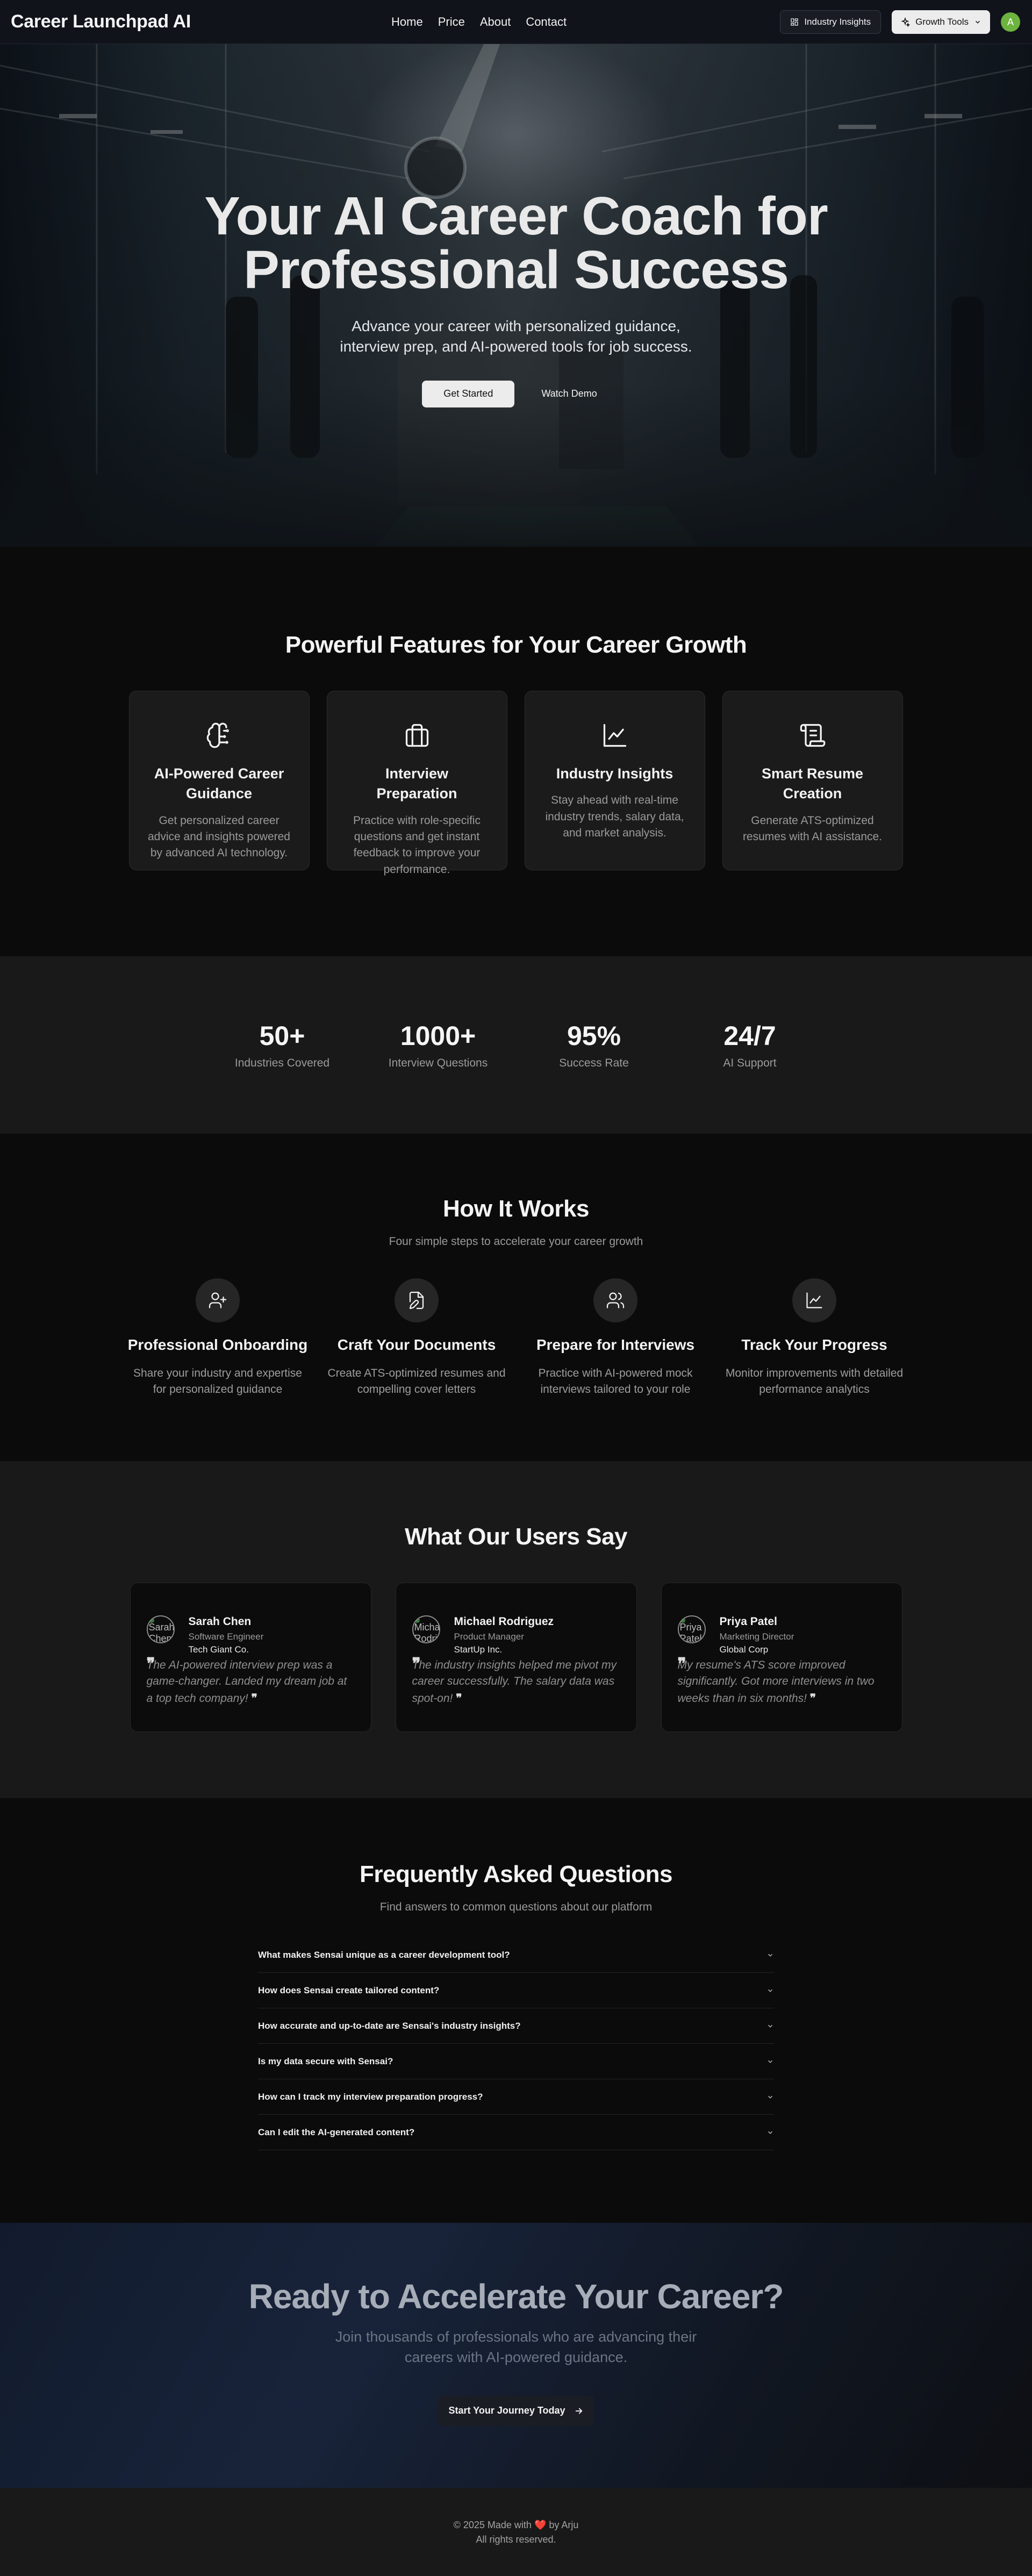 The height and width of the screenshot is (2576, 1032). What do you see at coordinates (516, 2296) in the screenshot?
I see `cta-title: Ready to Accelerate Your Career?` at bounding box center [516, 2296].